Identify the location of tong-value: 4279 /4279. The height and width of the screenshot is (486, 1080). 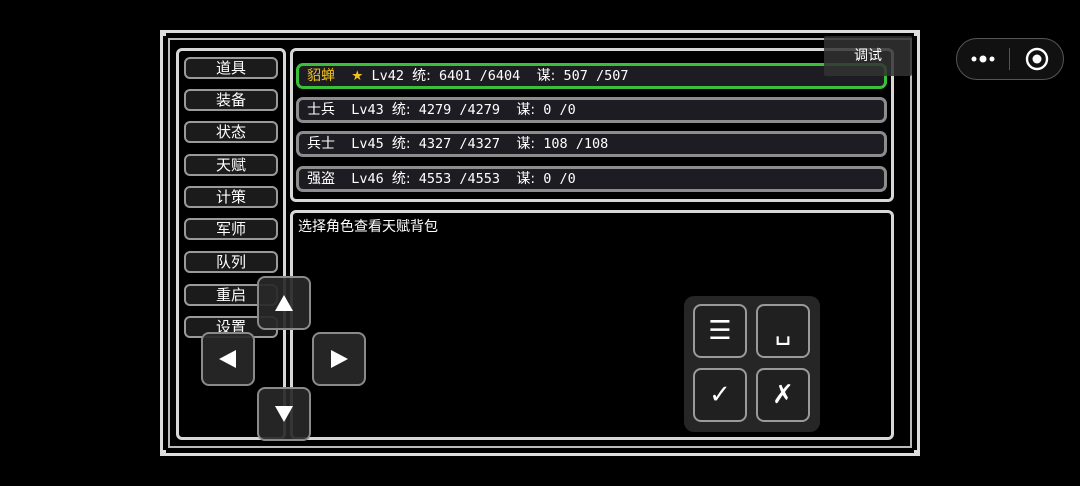
(459, 110).